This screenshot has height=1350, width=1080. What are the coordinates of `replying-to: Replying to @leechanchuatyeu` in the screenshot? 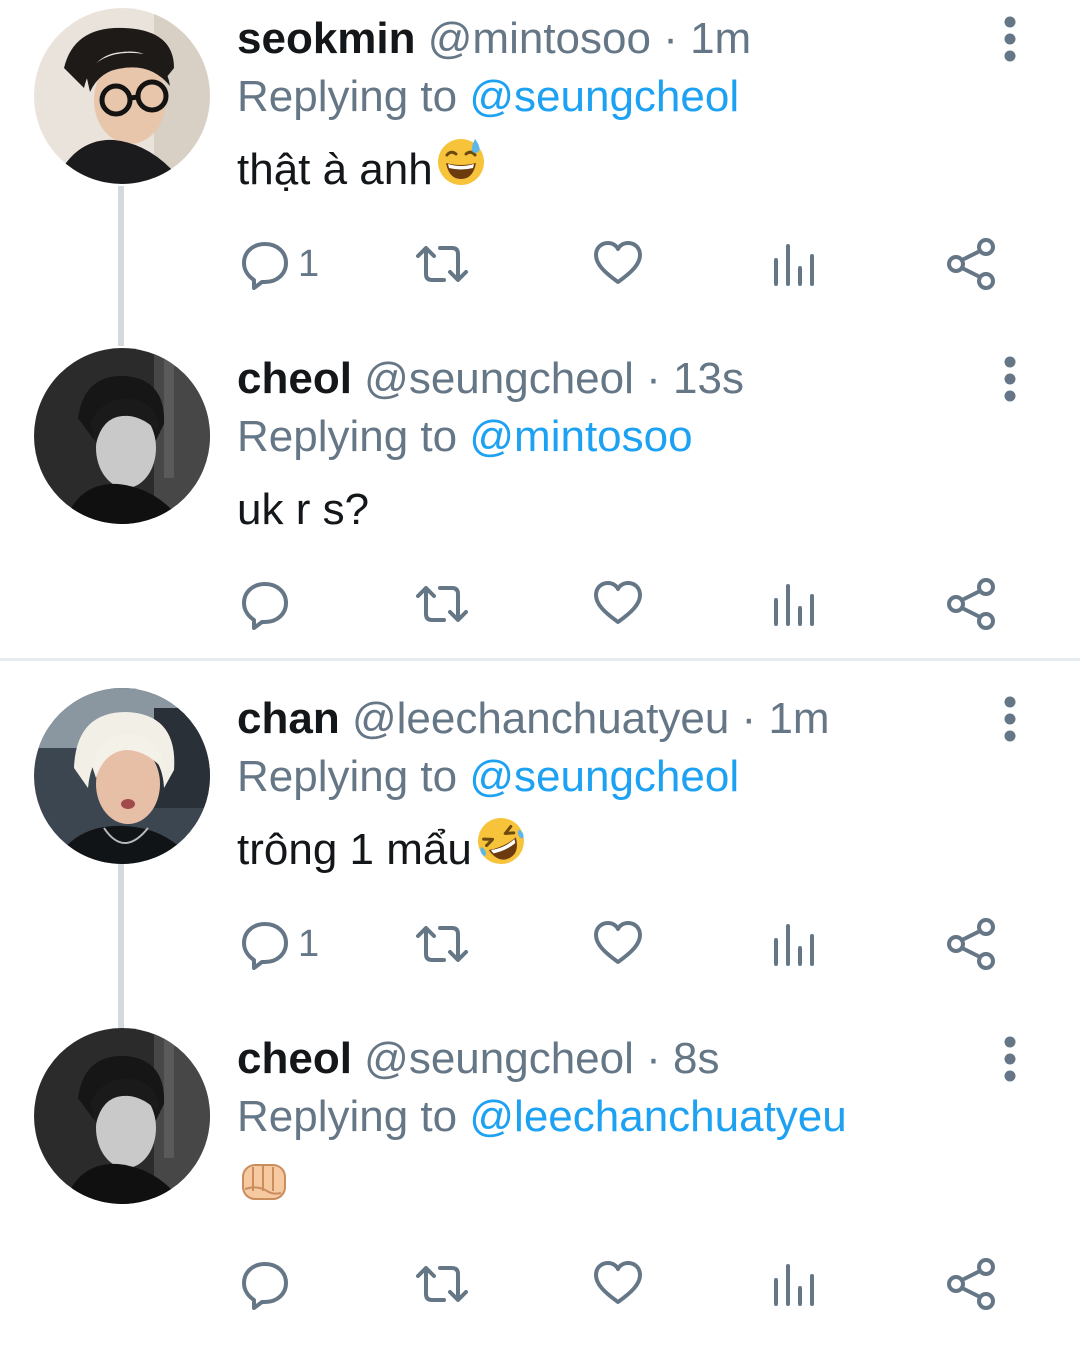 It's located at (542, 1117).